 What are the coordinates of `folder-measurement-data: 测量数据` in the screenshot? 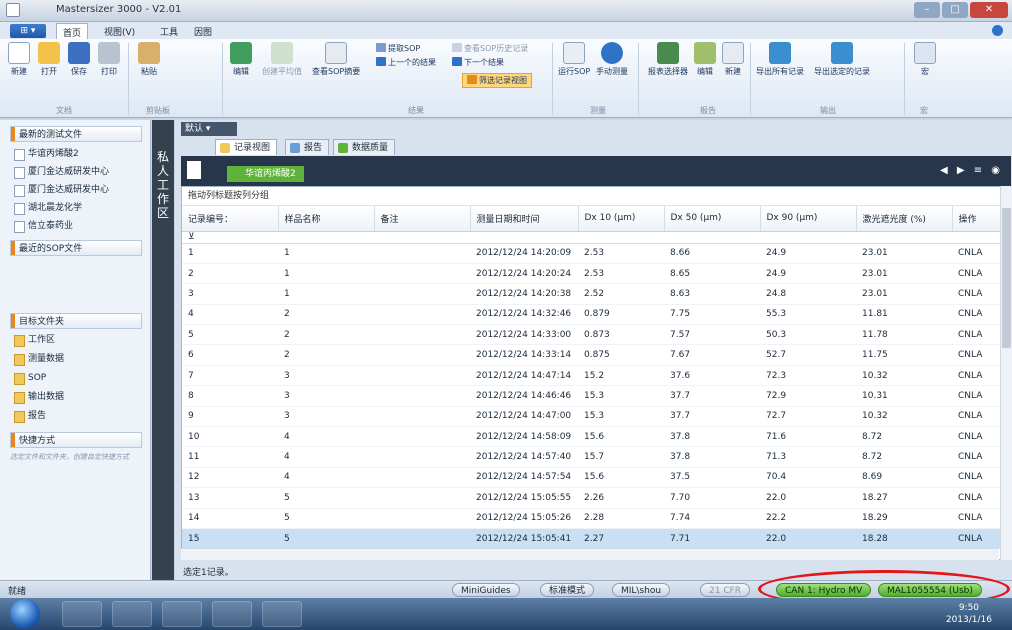 It's located at (39, 359).